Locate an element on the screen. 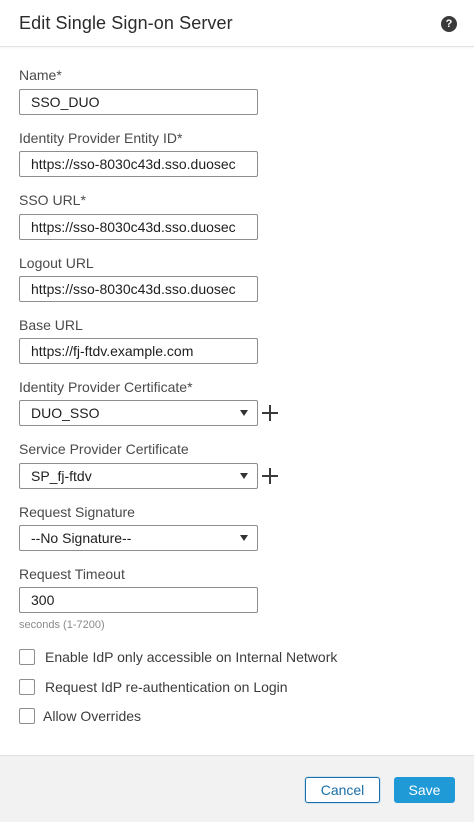 Image resolution: width=474 pixels, height=822 pixels. sp-certificate-select: SP_fj-ftdv is located at coordinates (138, 476).